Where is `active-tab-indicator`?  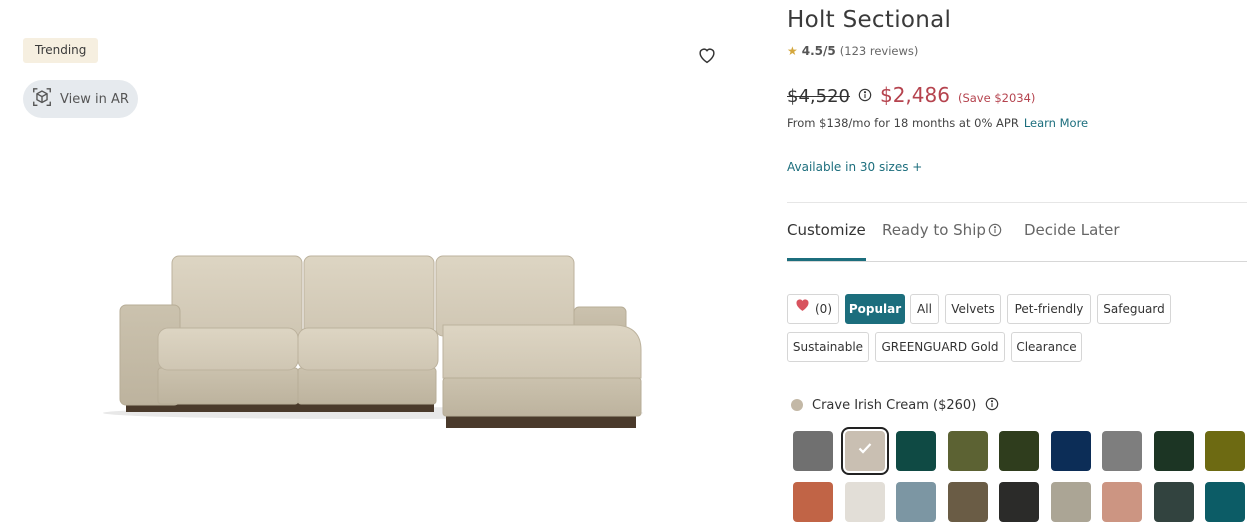 active-tab-indicator is located at coordinates (826, 259).